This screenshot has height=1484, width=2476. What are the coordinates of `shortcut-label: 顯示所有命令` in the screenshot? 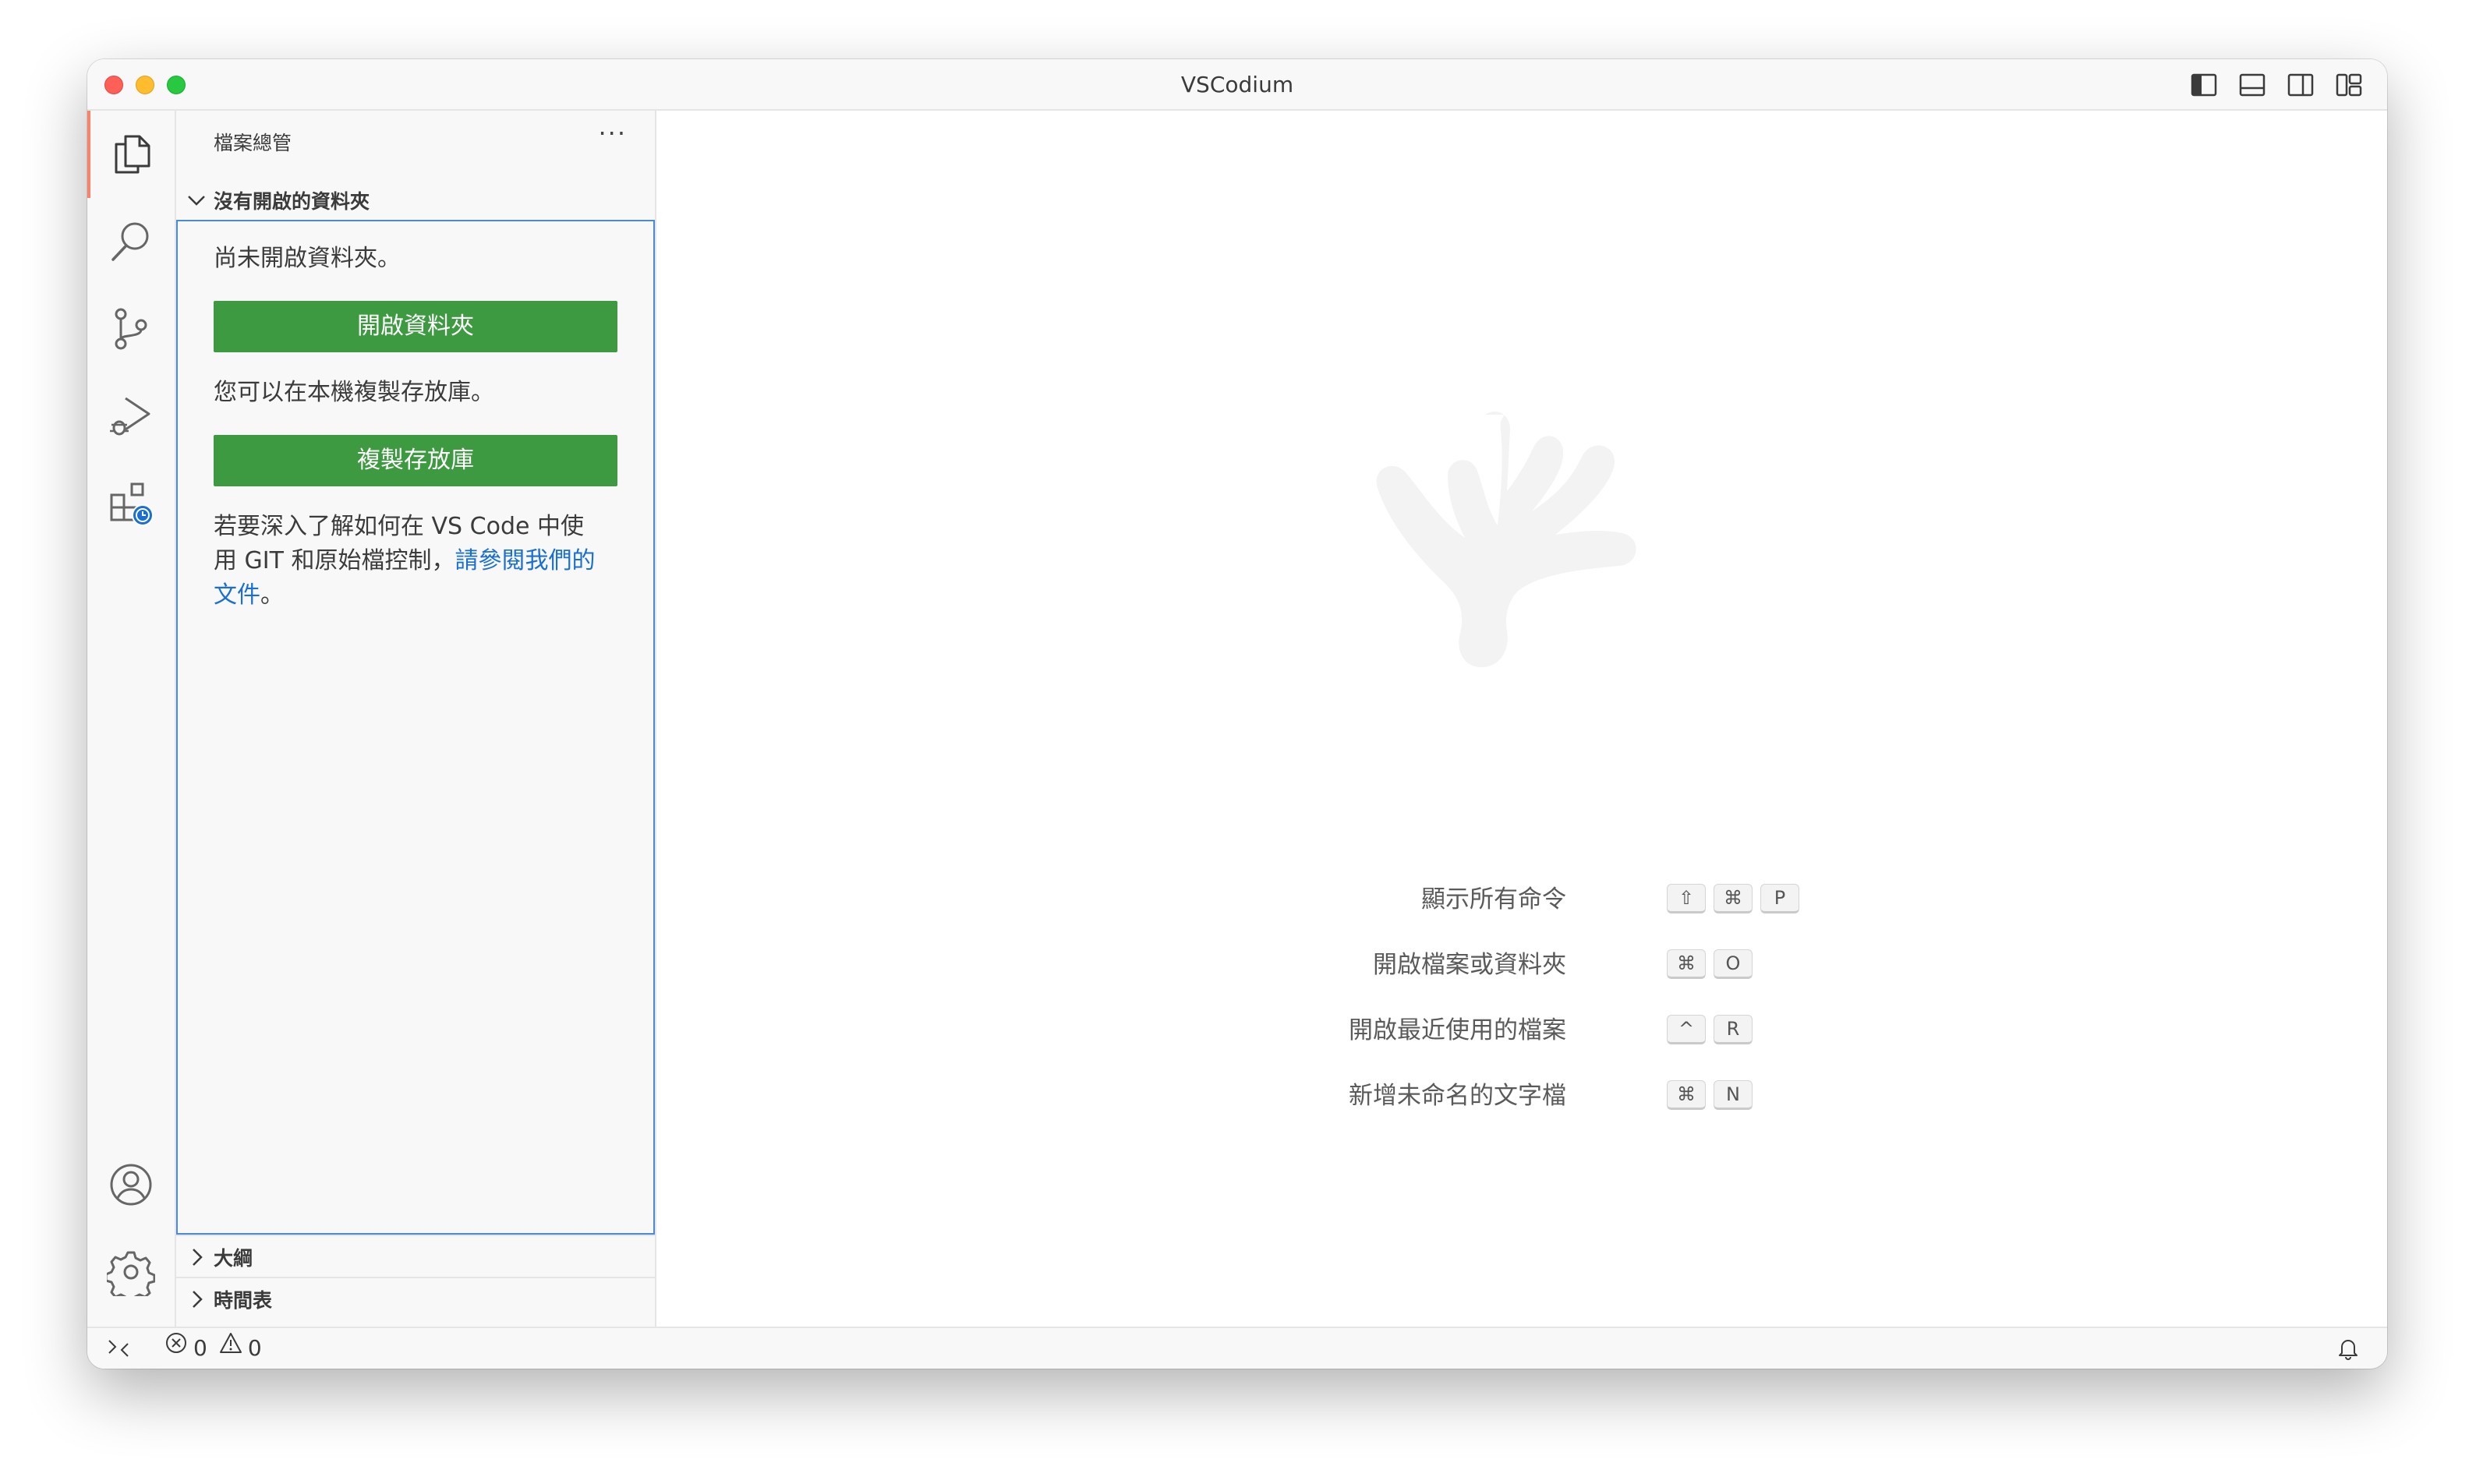 It's located at (1493, 899).